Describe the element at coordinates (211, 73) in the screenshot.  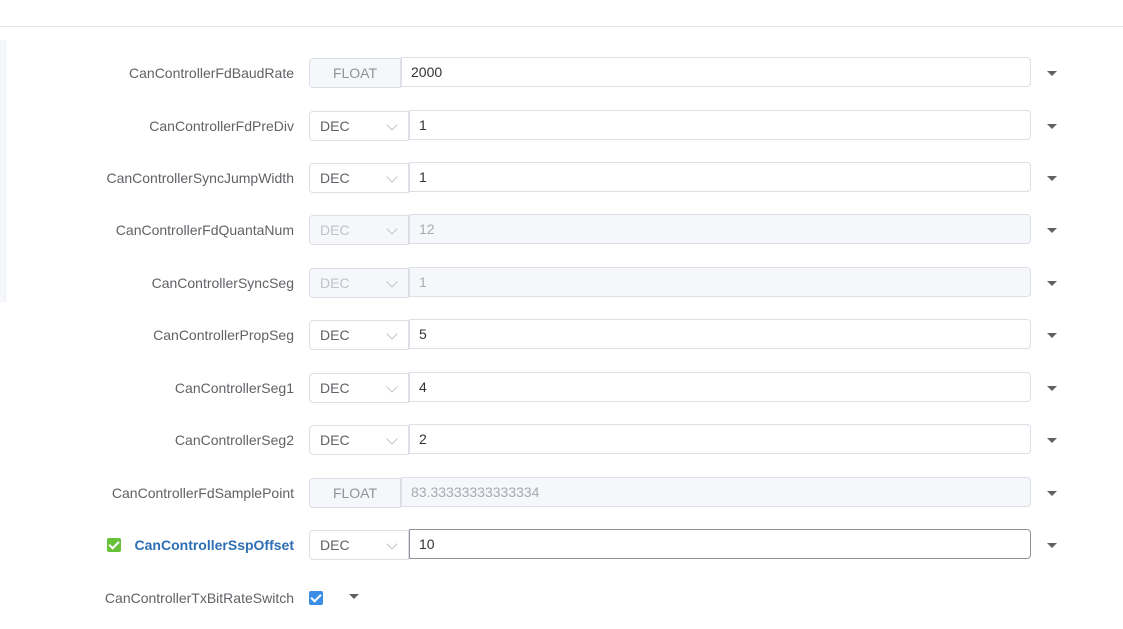
I see `param-label: CanControllerFdBaudRate` at that location.